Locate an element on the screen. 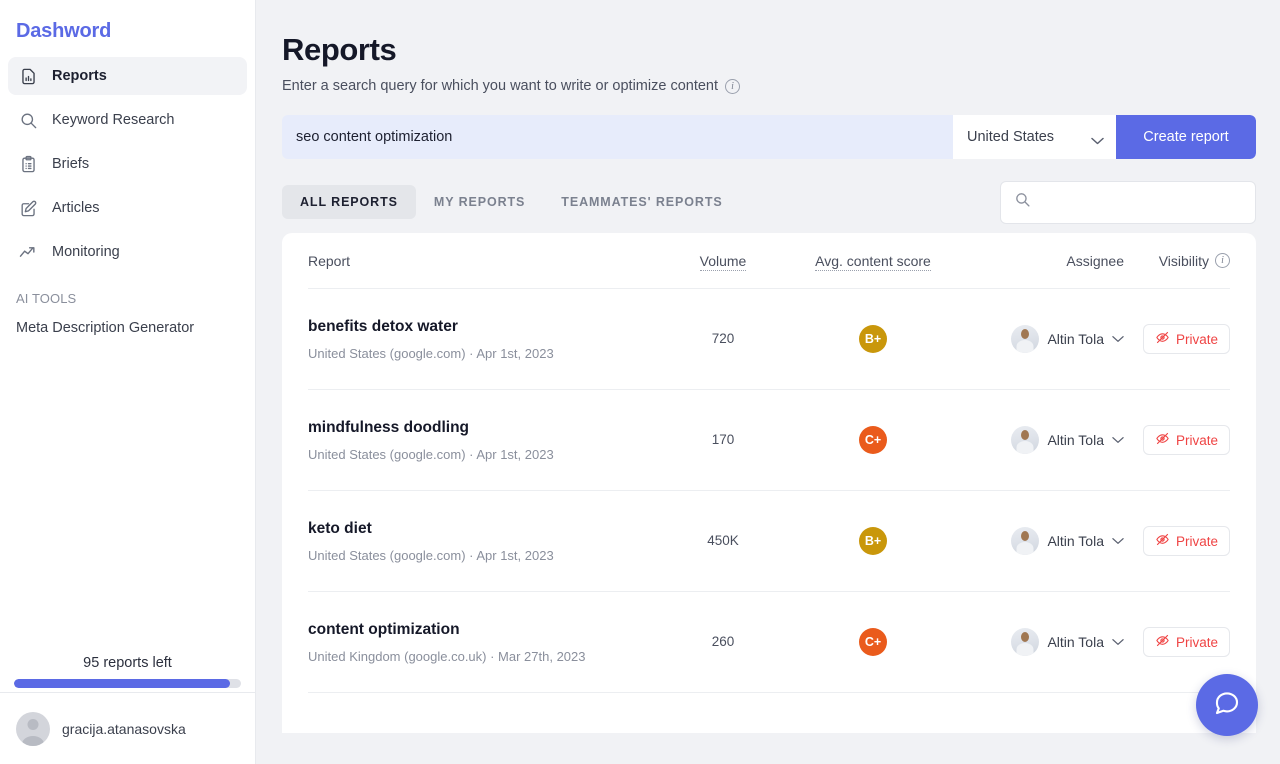 The height and width of the screenshot is (764, 1280). column-header-volume: Volume is located at coordinates (723, 261).